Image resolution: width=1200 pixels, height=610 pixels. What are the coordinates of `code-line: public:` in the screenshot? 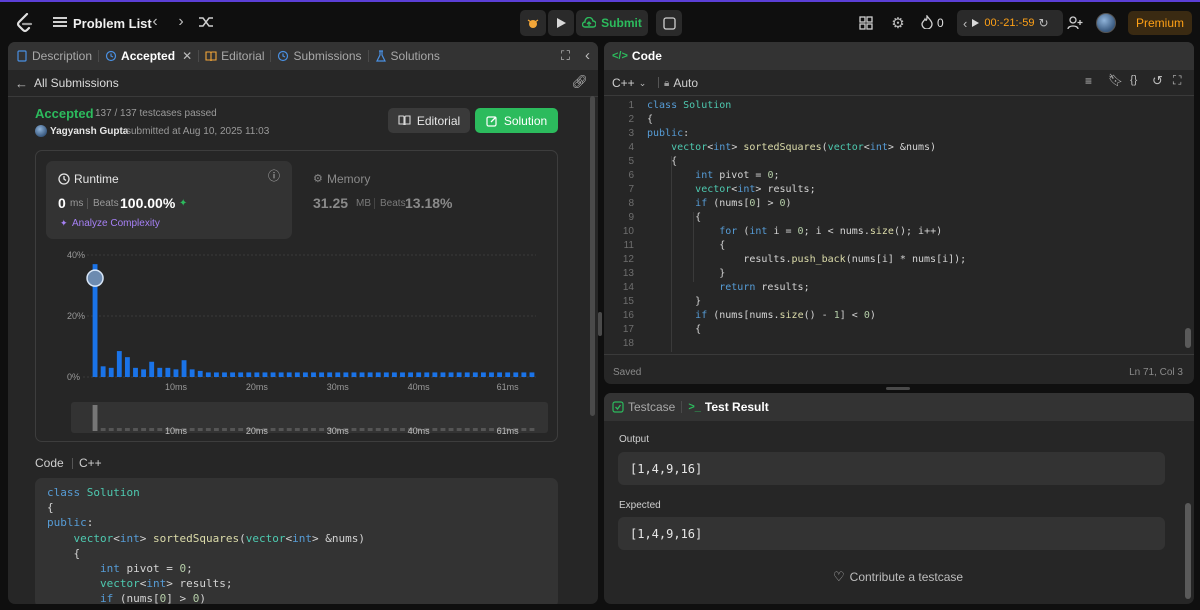 It's located at (668, 135).